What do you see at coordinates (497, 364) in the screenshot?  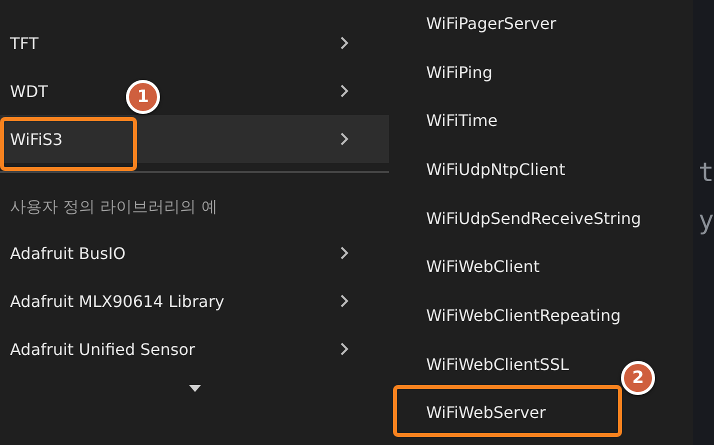 I see `submenu-item: WiFiWebClientSSL` at bounding box center [497, 364].